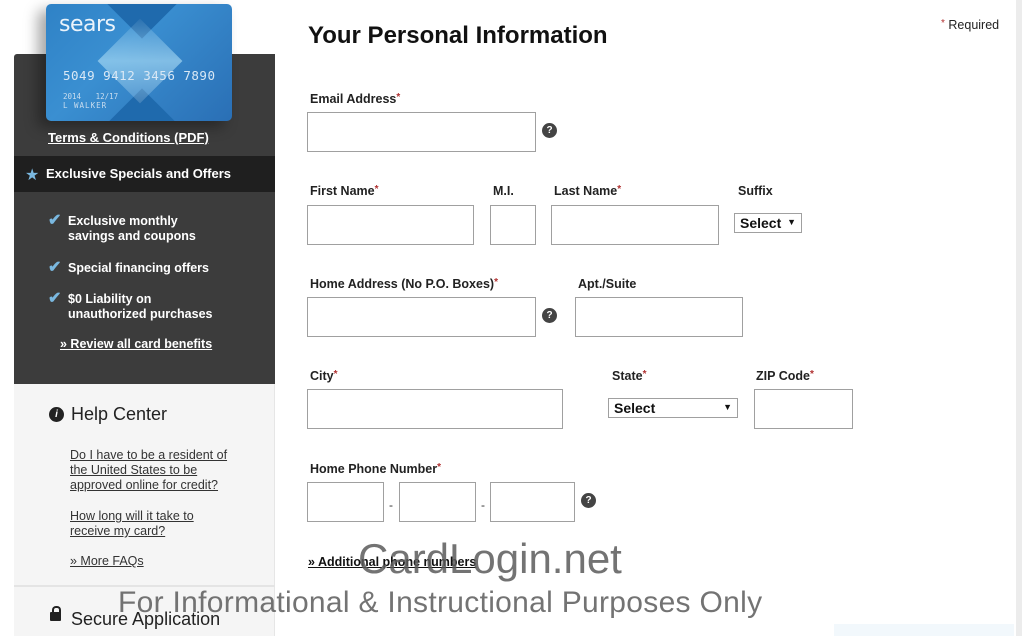 The height and width of the screenshot is (636, 1022). Describe the element at coordinates (32, 175) in the screenshot. I see `star-icon: ★` at that location.